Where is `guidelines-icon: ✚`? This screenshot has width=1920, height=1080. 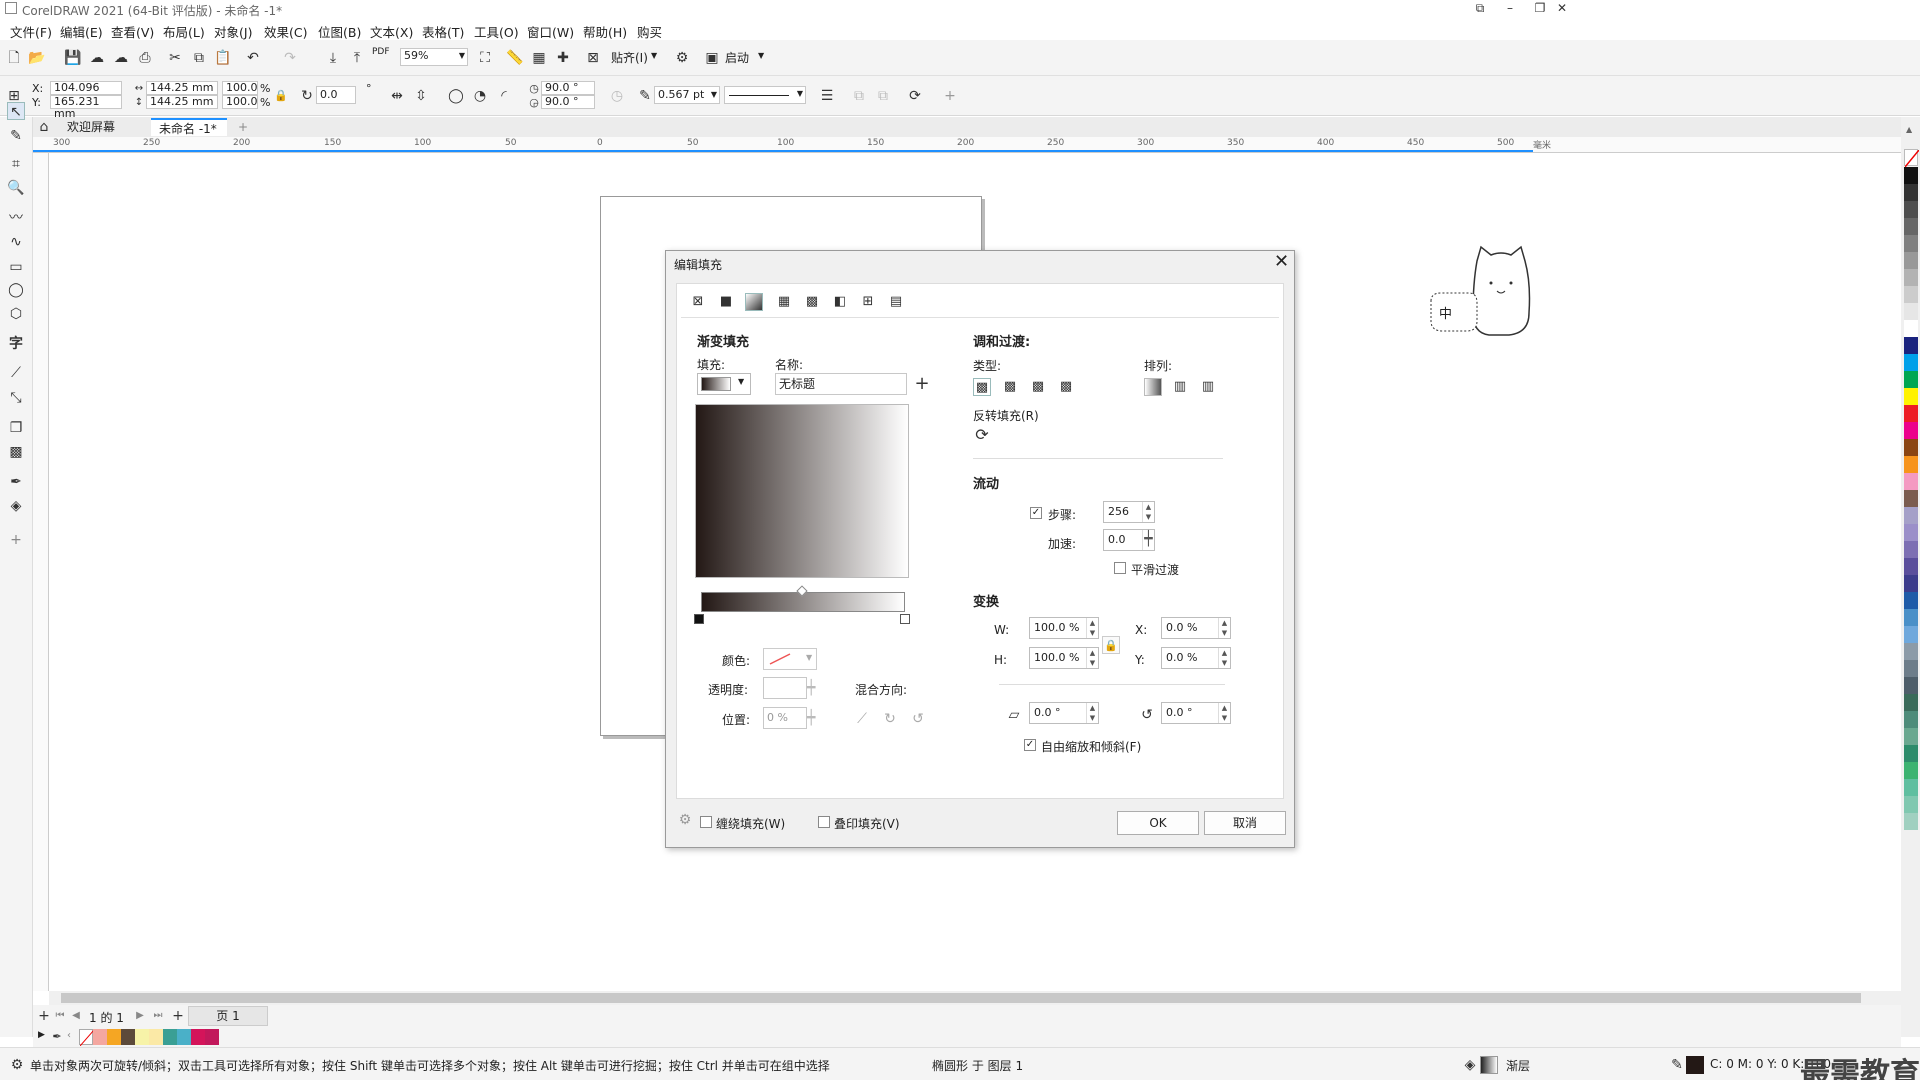
guidelines-icon: ✚ is located at coordinates (563, 58).